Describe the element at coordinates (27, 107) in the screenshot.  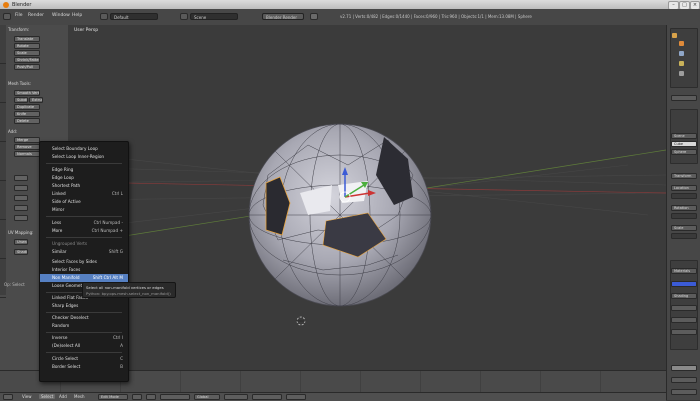
I see `duplicate-button: Duplicate` at that location.